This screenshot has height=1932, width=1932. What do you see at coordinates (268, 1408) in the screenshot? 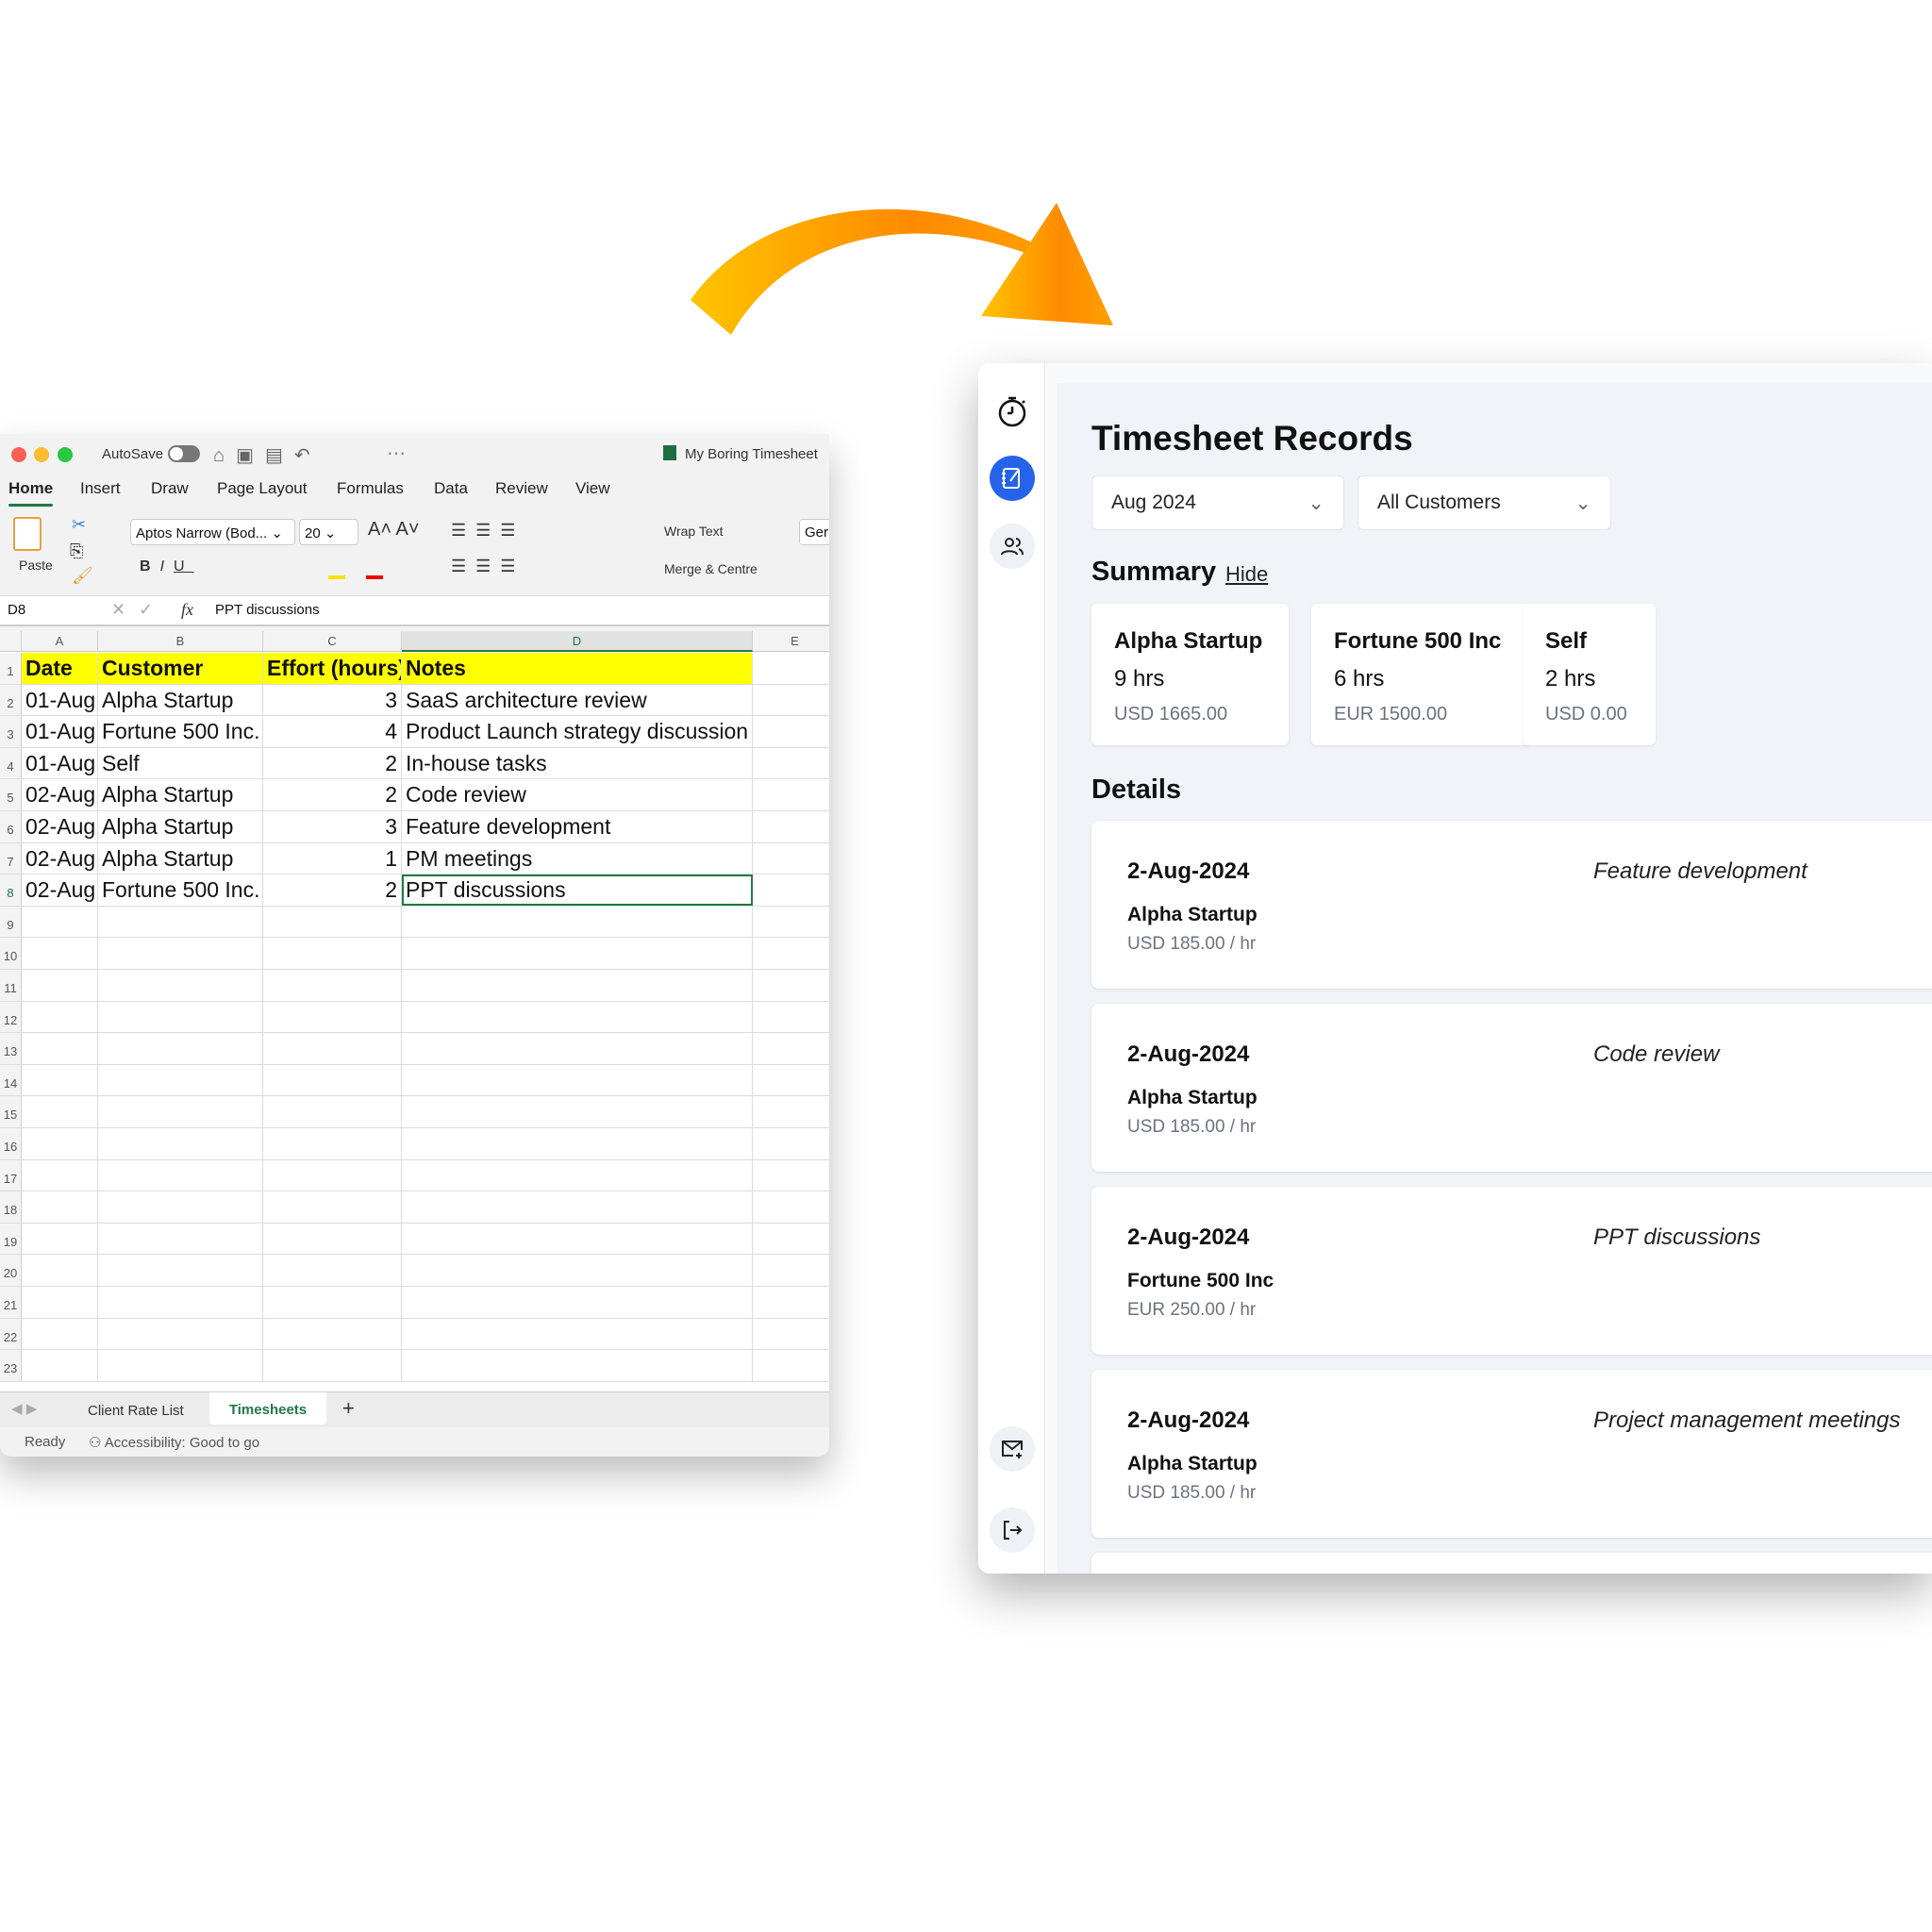
I see `sheet-tab-timesheets: Timesheets` at bounding box center [268, 1408].